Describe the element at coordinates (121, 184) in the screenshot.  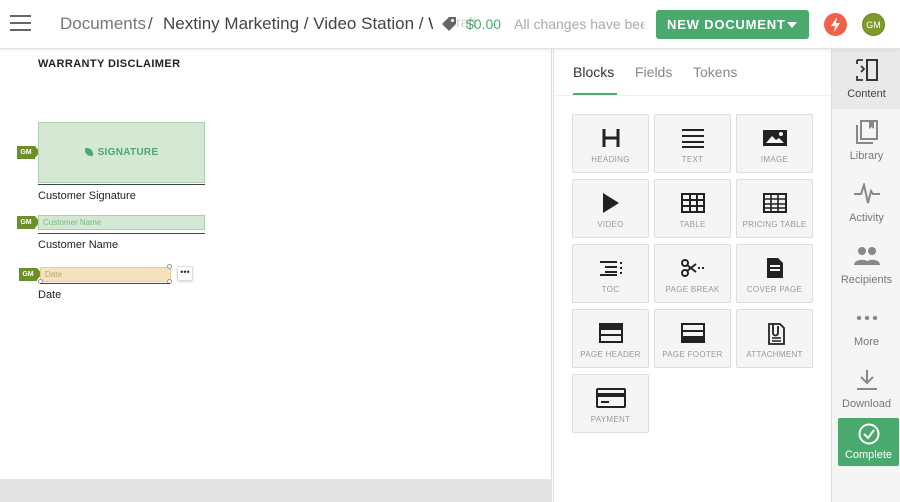
I see `signature-line` at that location.